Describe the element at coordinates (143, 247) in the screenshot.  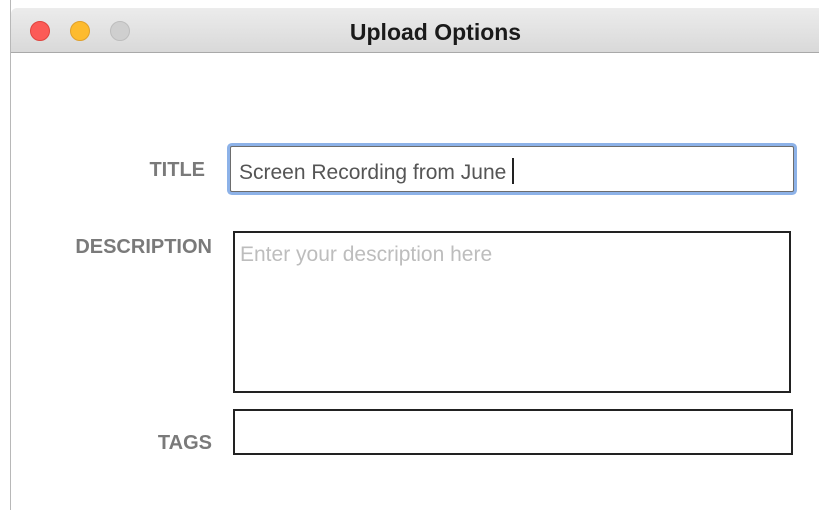
I see `description-label: DESCRIPTION` at that location.